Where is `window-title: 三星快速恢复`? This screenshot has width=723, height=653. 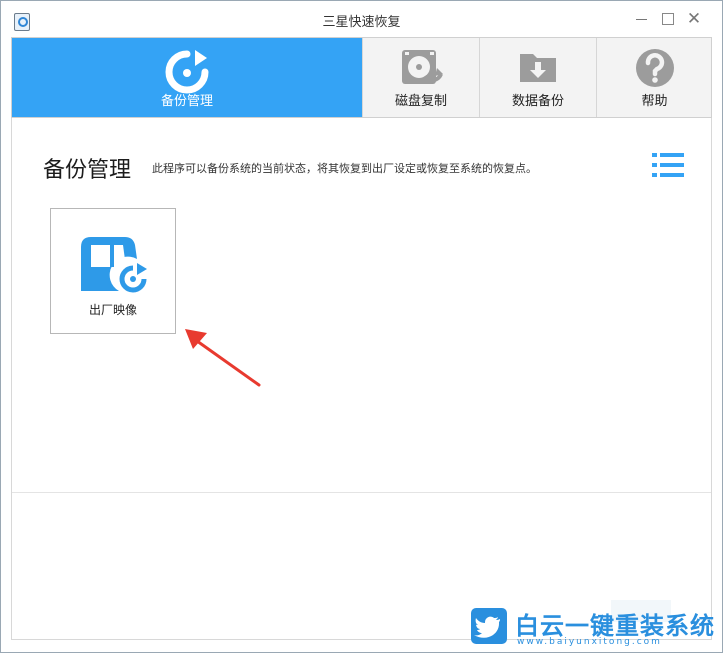 window-title: 三星快速恢复 is located at coordinates (361, 22).